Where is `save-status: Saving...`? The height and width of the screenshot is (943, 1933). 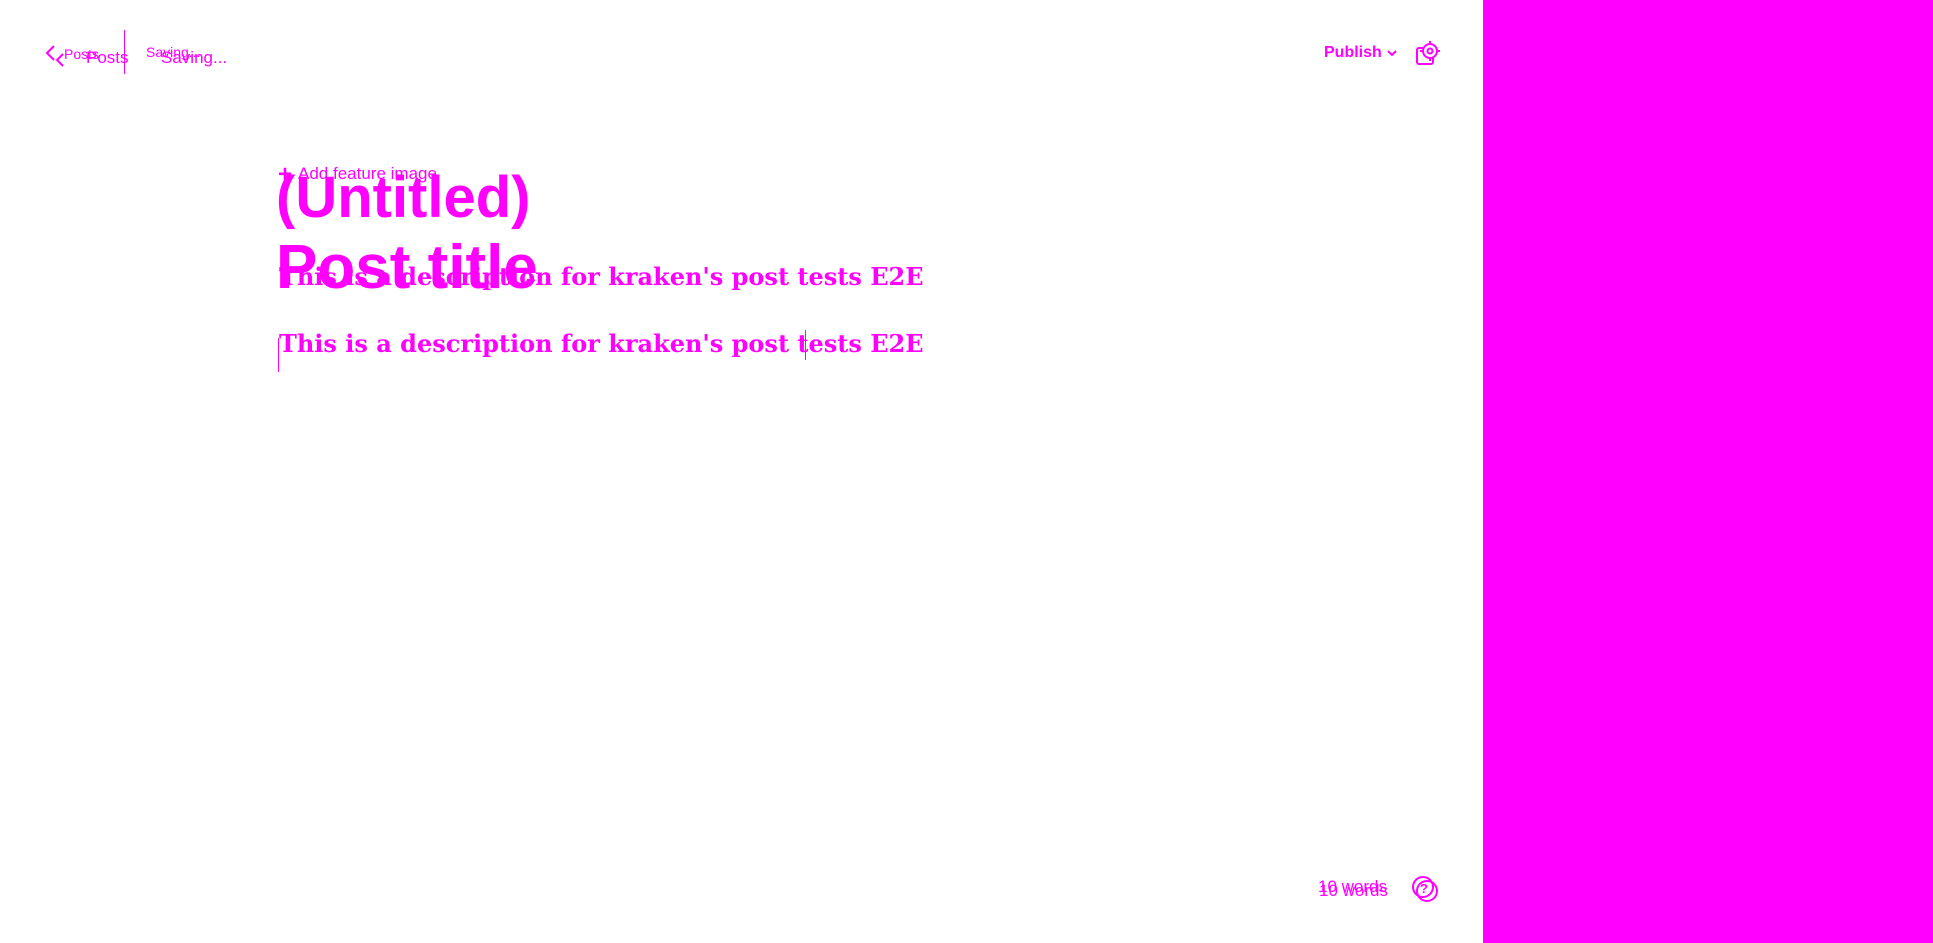 save-status: Saving... is located at coordinates (194, 57).